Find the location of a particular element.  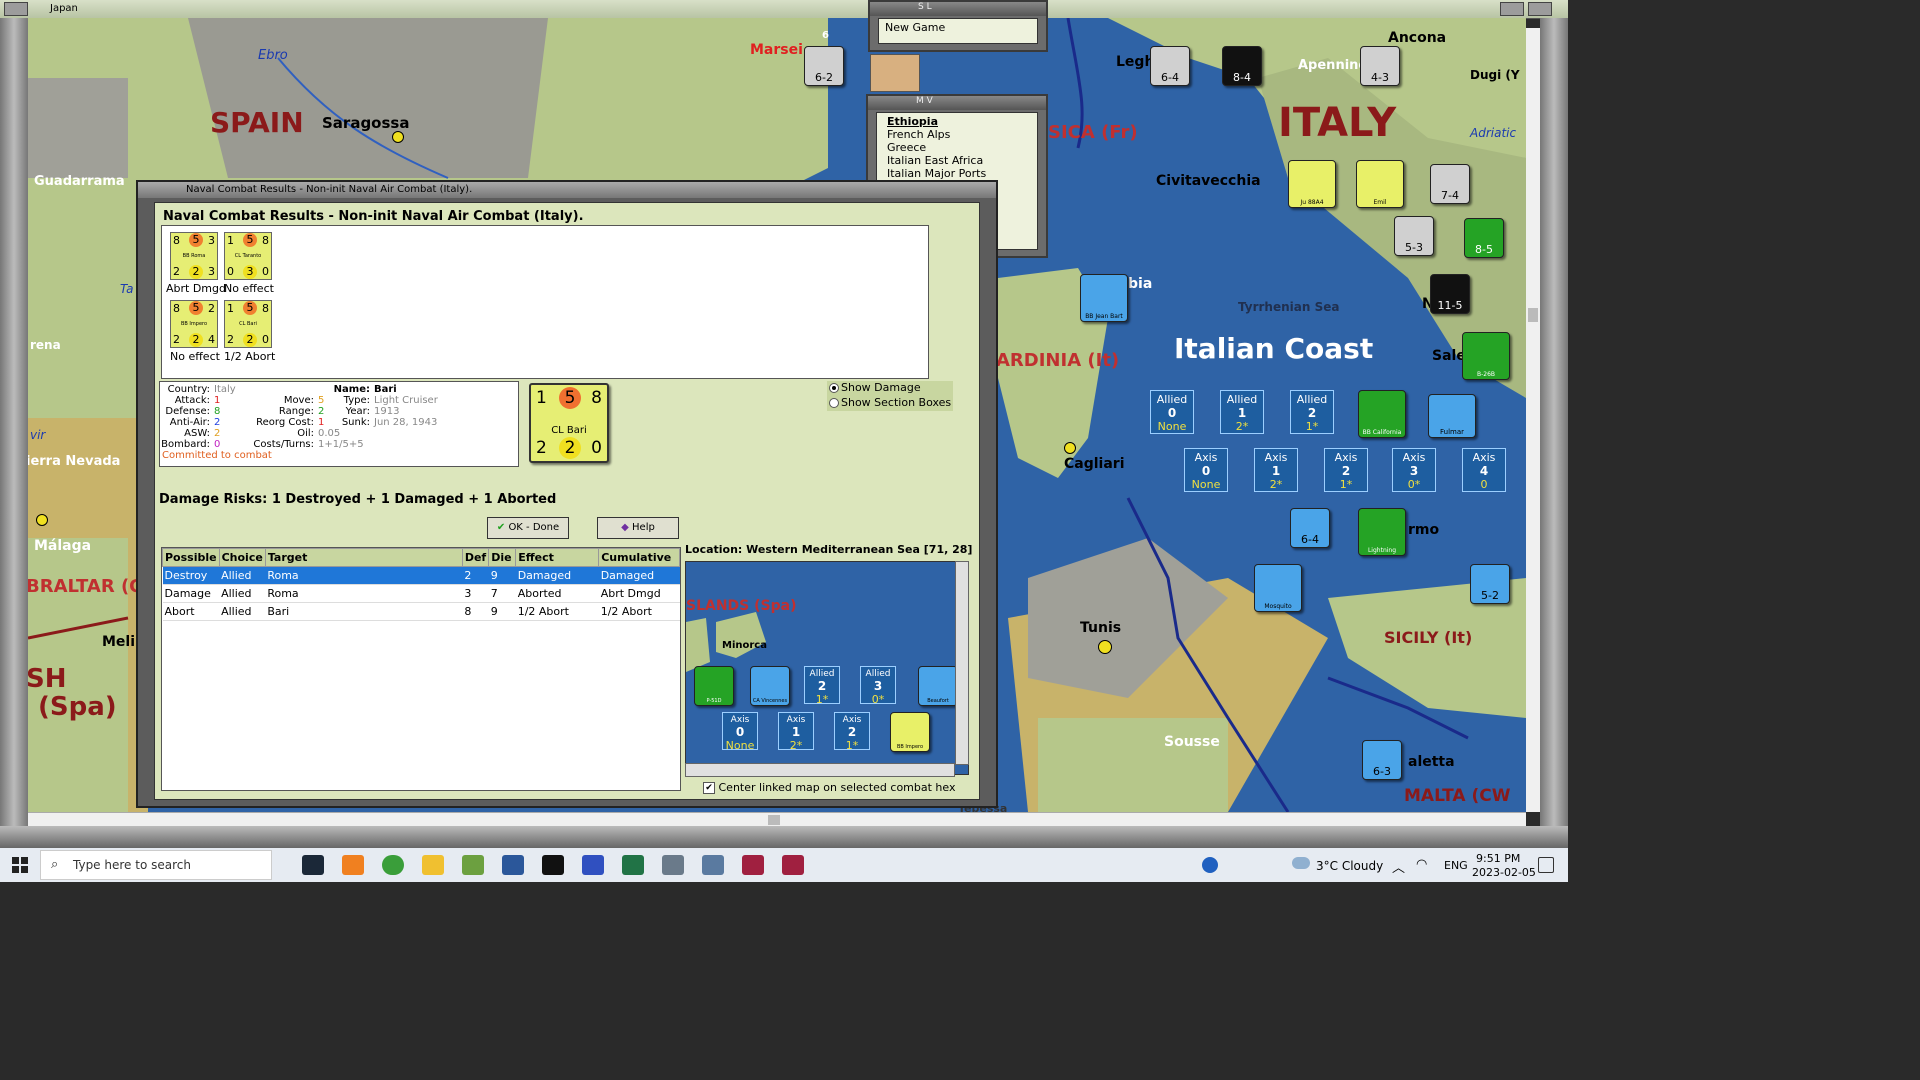

clock-date: 2023-02-05 is located at coordinates (1504, 872).